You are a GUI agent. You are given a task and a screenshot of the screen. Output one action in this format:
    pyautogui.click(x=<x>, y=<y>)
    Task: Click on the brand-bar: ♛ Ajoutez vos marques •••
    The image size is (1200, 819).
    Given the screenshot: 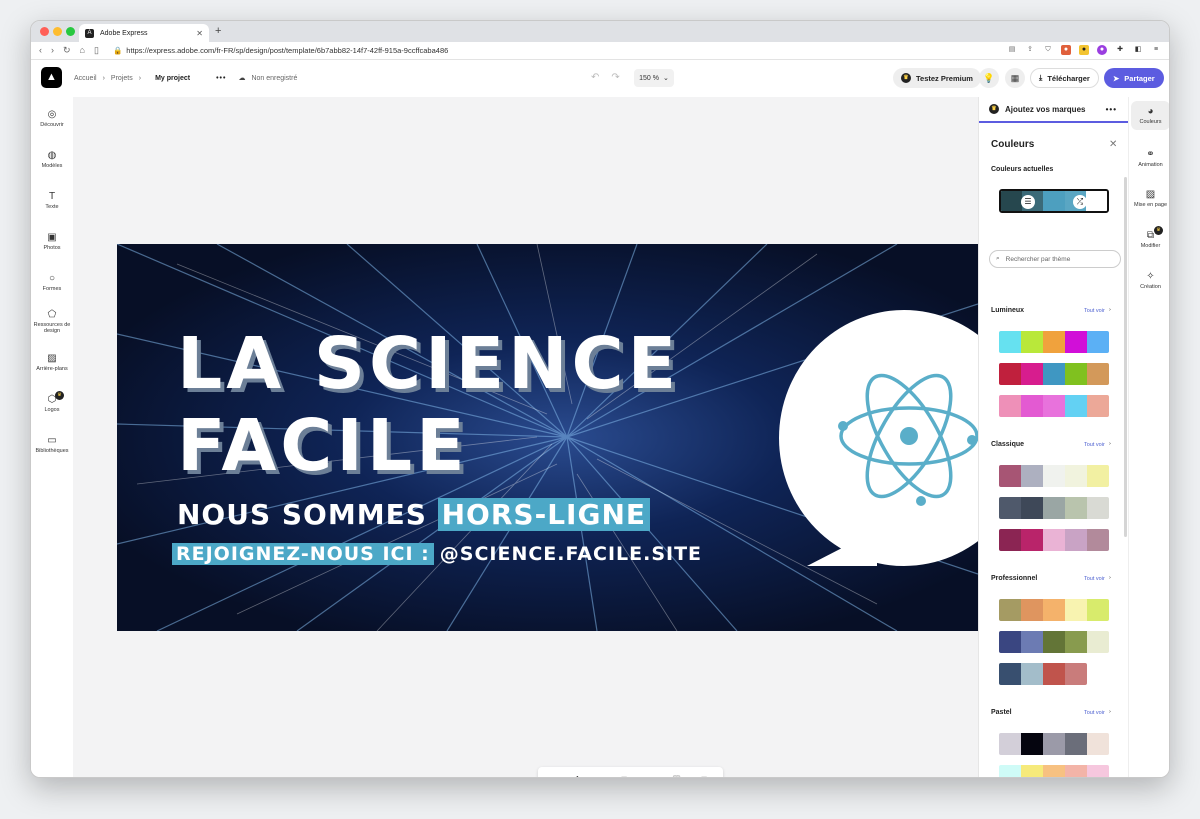 What is the action you would take?
    pyautogui.click(x=1053, y=110)
    